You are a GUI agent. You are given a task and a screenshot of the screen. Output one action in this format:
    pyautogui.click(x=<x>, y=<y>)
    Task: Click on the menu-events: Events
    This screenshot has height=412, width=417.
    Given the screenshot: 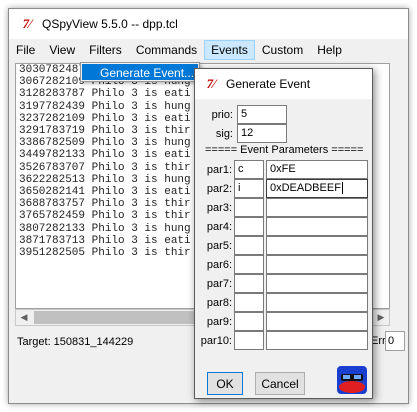 What is the action you would take?
    pyautogui.click(x=229, y=50)
    